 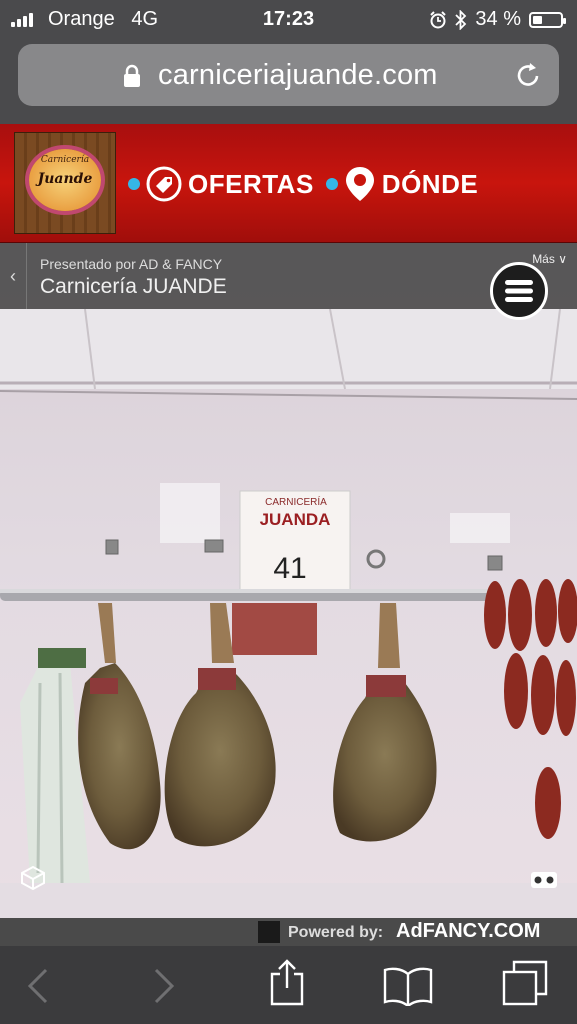 I want to click on lock-icon, so click(x=132, y=75).